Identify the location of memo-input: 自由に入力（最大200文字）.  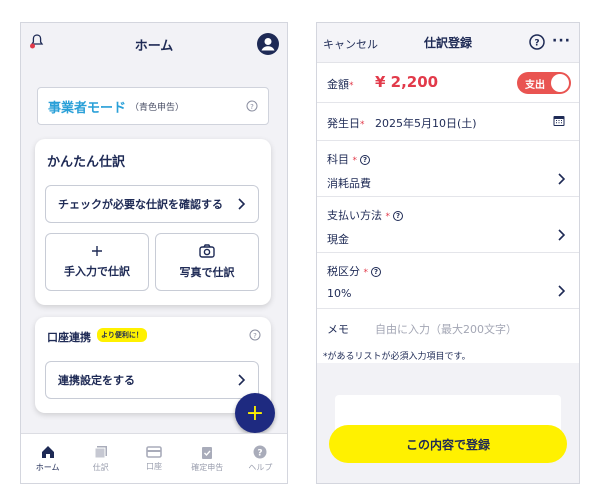
(446, 329).